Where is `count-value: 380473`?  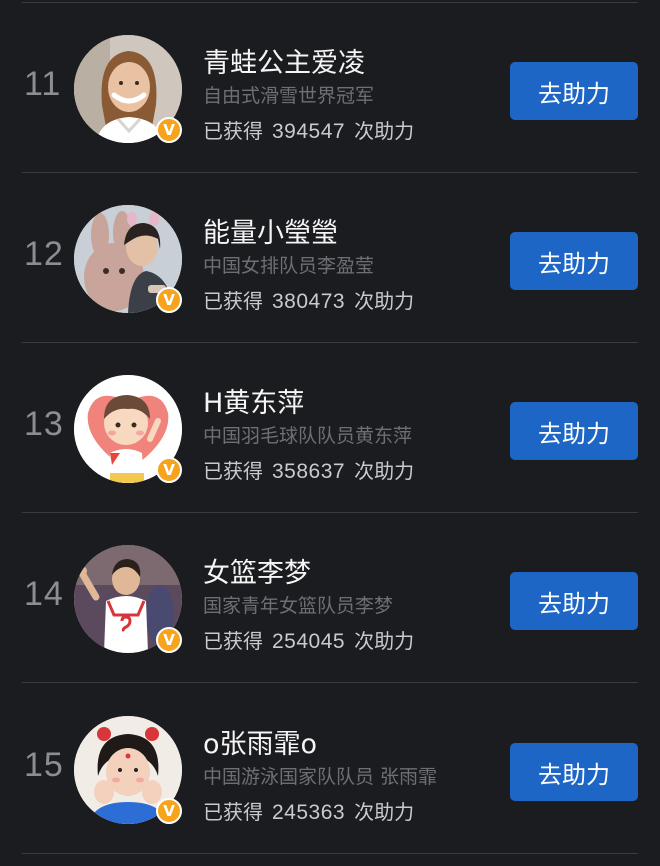 count-value: 380473 is located at coordinates (309, 301).